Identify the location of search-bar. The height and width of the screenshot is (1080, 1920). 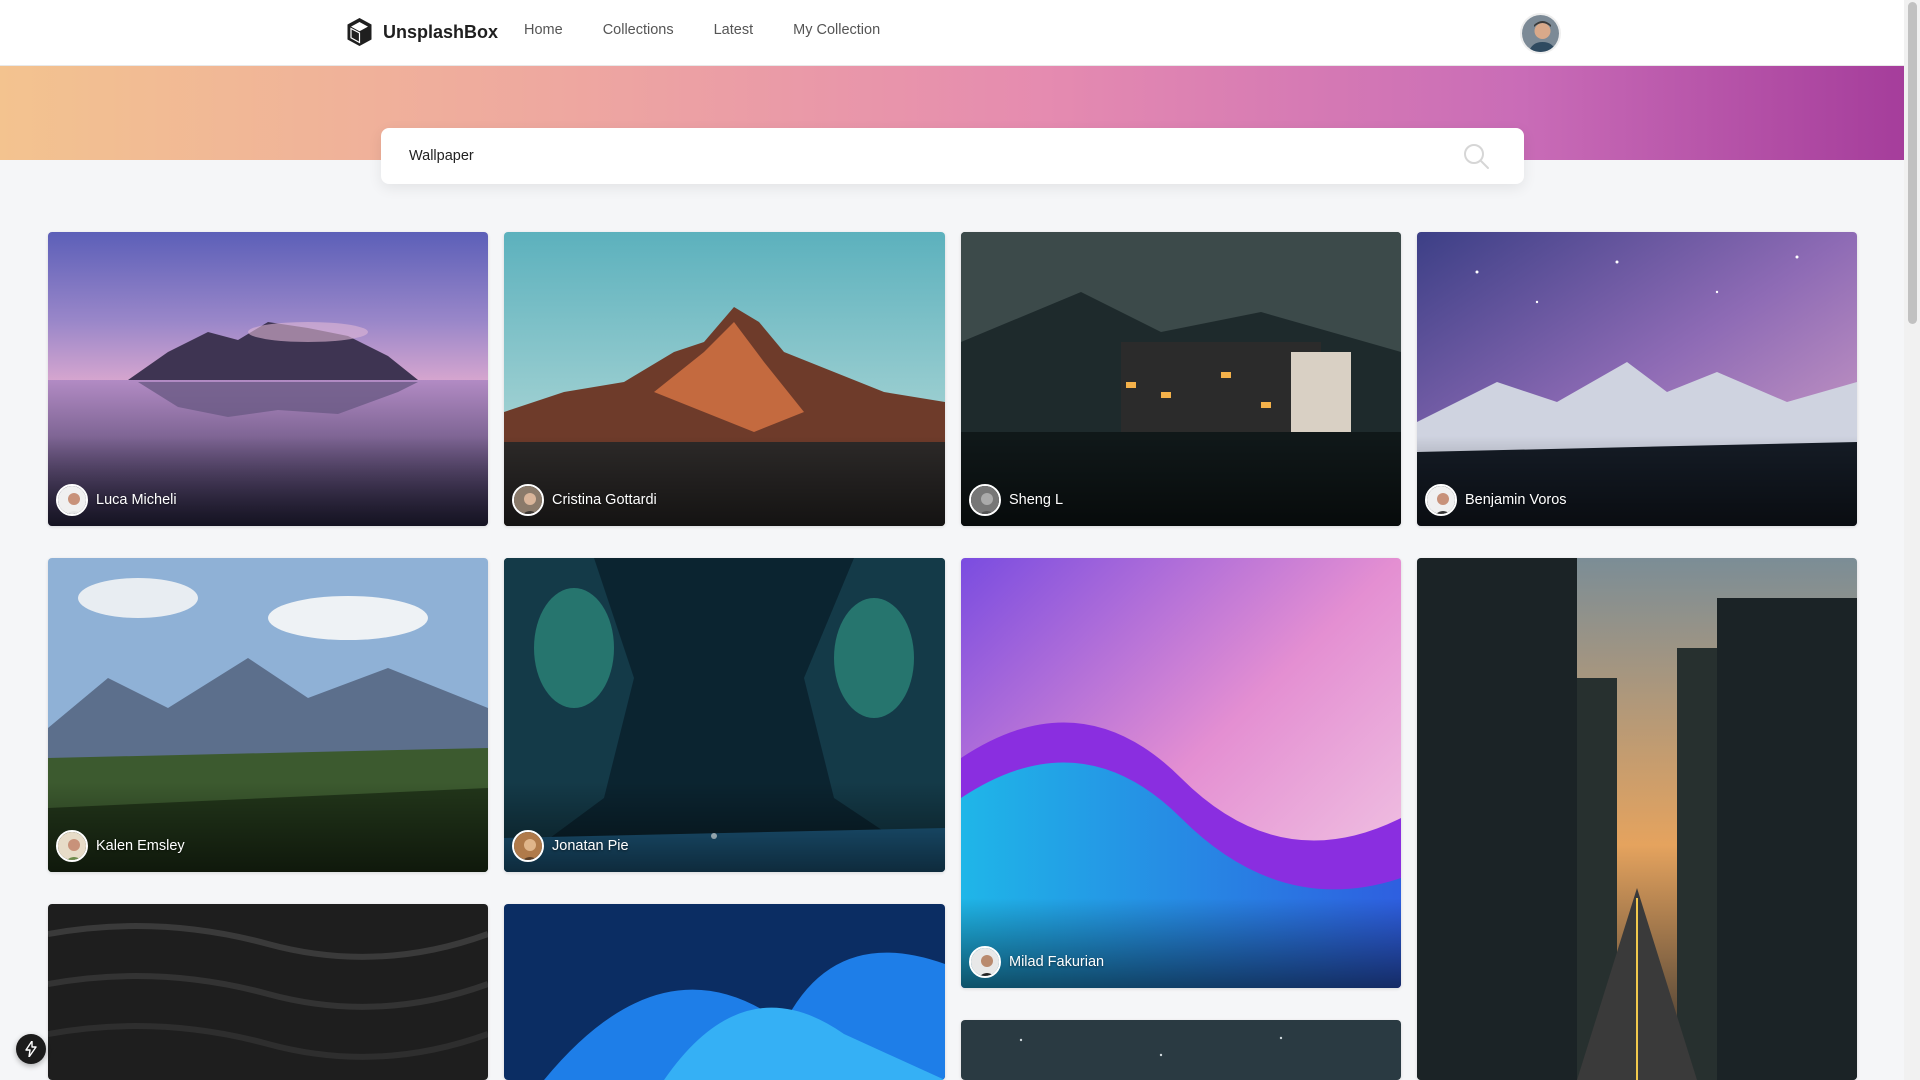
(952, 156).